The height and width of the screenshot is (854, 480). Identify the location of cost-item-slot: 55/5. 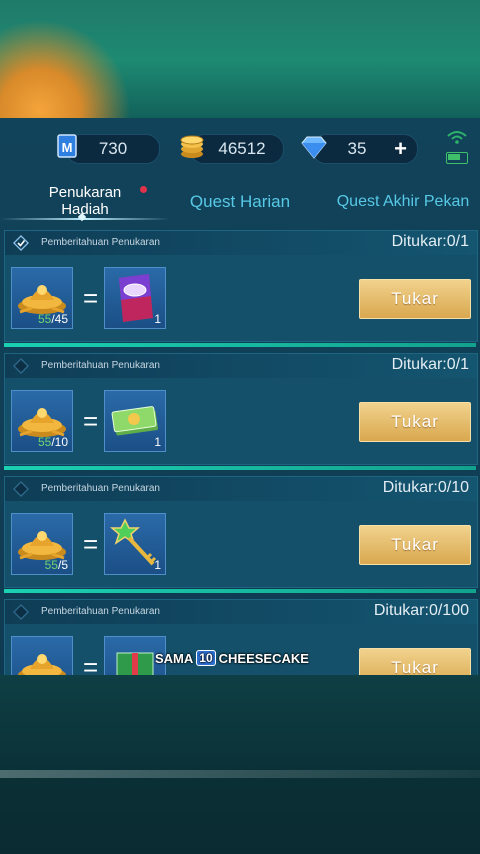
(42, 544).